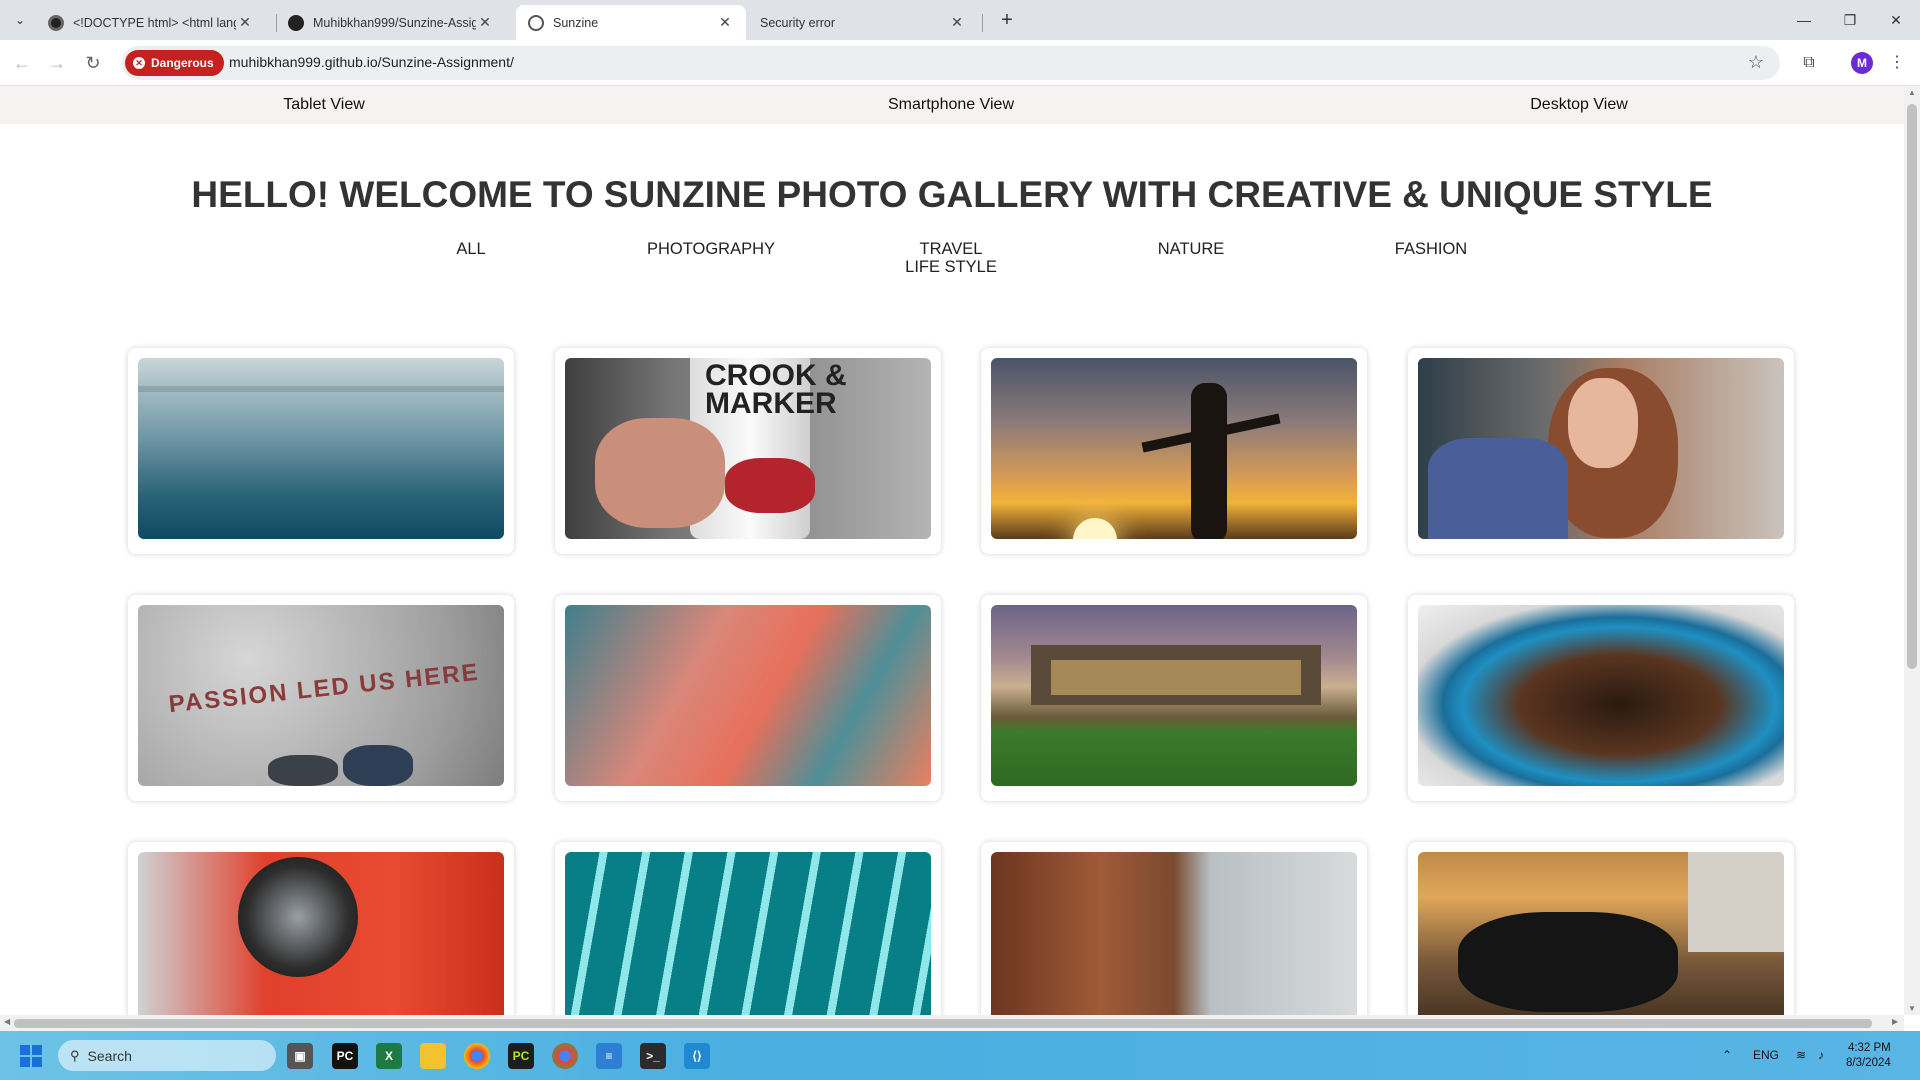 Image resolution: width=1920 pixels, height=1080 pixels. Describe the element at coordinates (1895, 1021) in the screenshot. I see `scroll-right-icon: ▶` at that location.